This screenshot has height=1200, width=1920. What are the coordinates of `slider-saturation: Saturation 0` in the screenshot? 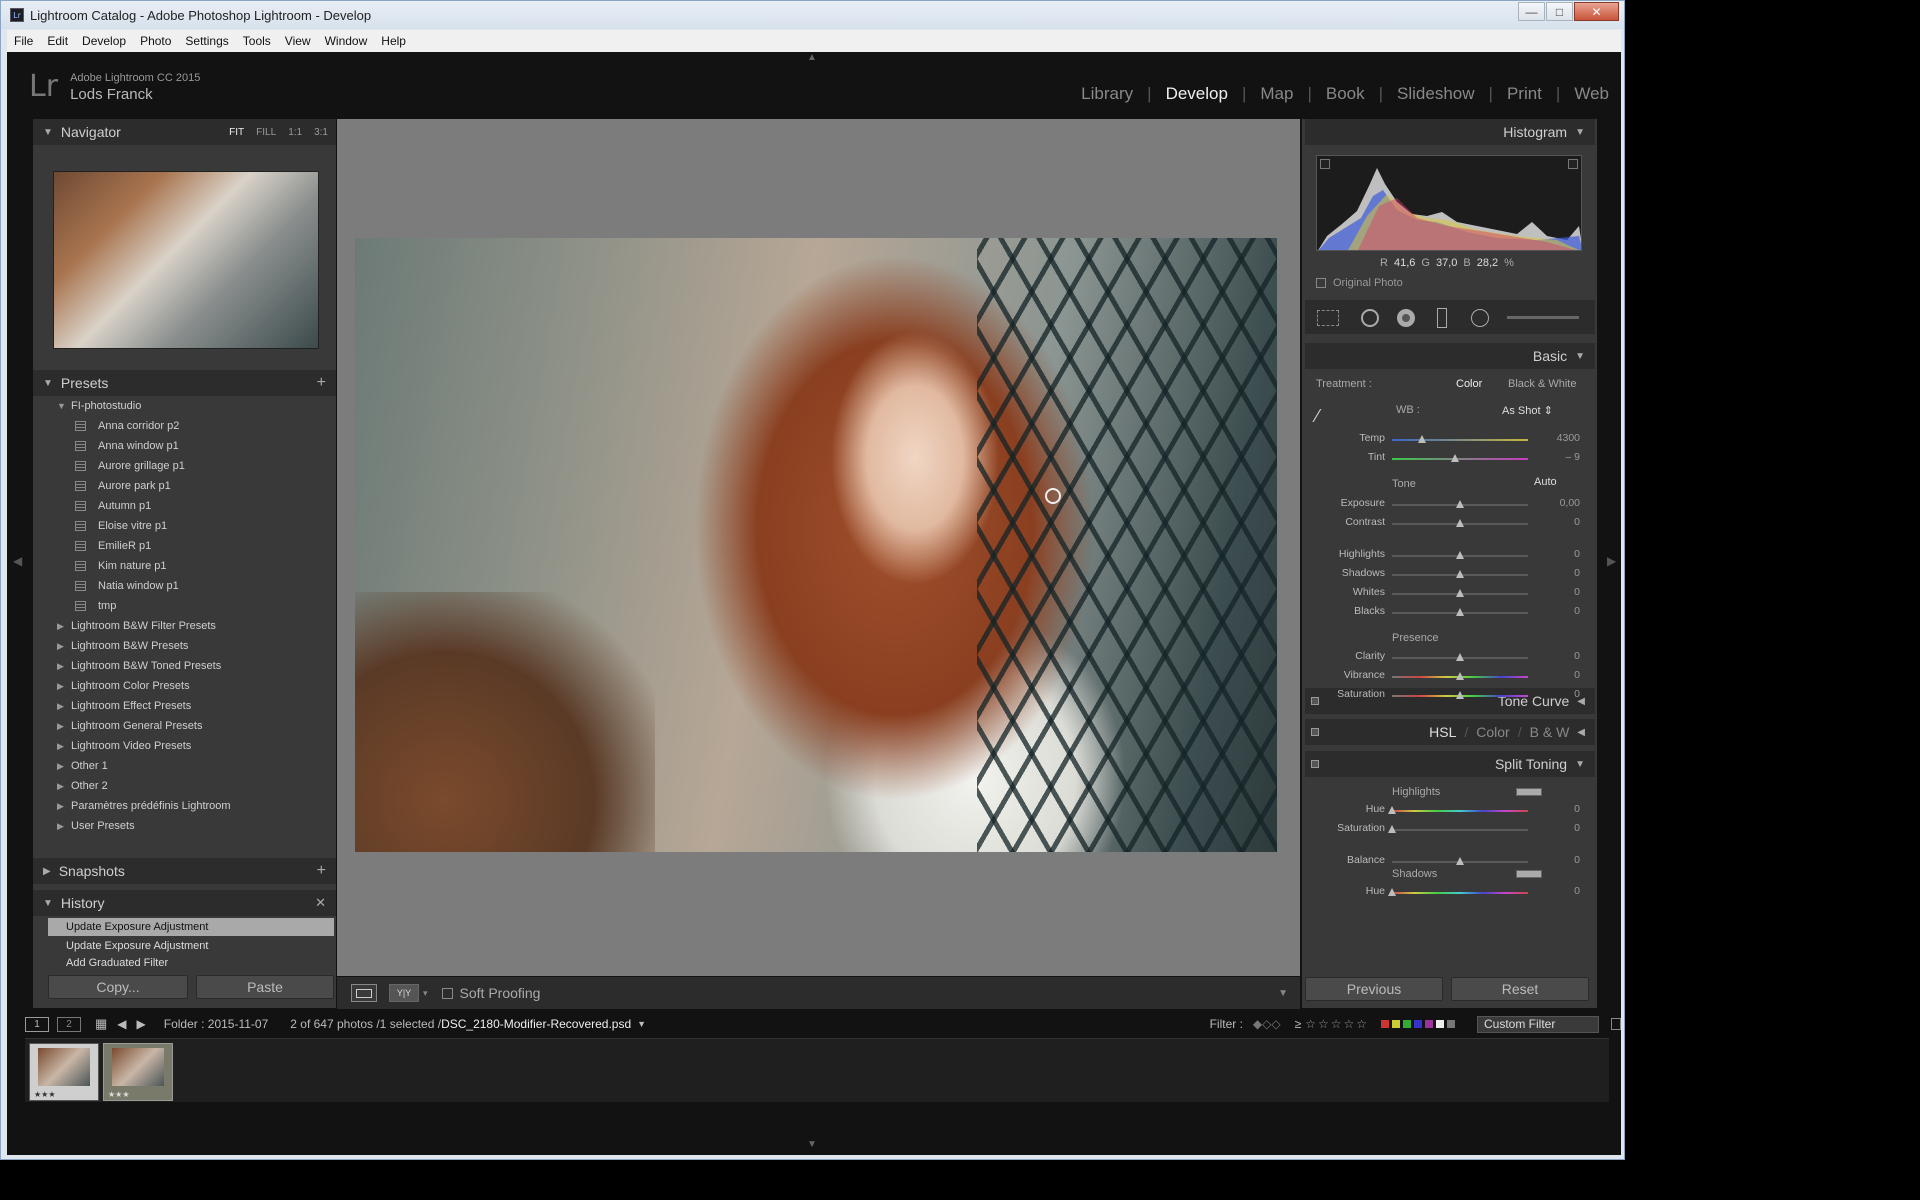 It's located at (1450, 830).